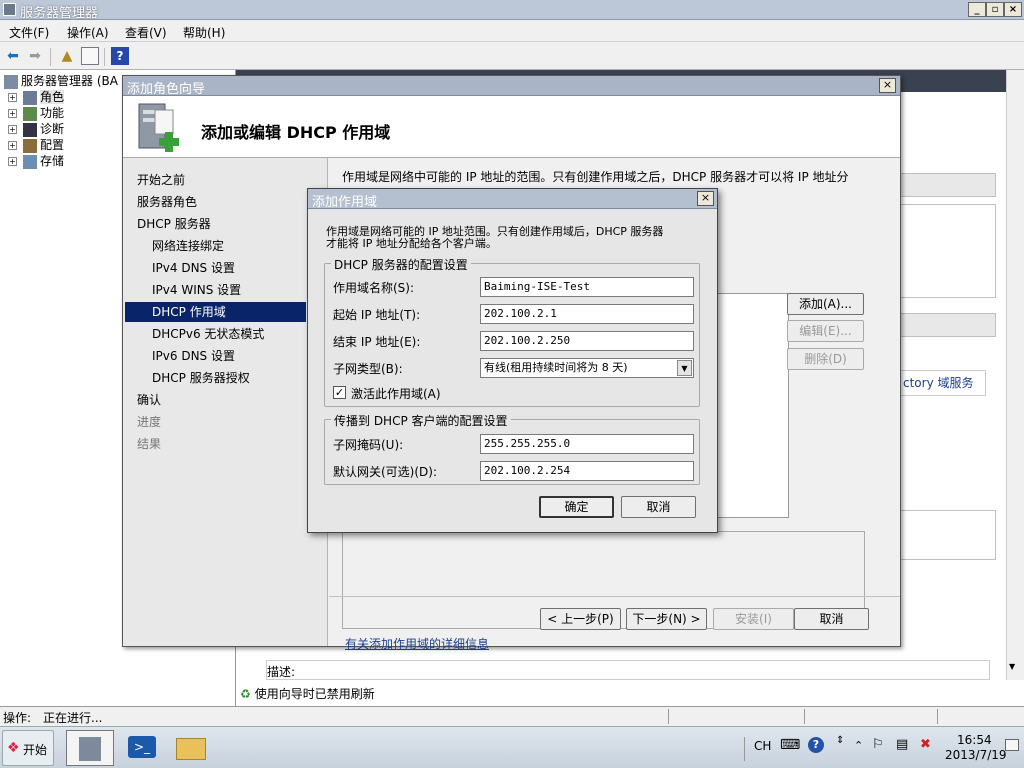  I want to click on start-label: 开始, so click(35, 750).